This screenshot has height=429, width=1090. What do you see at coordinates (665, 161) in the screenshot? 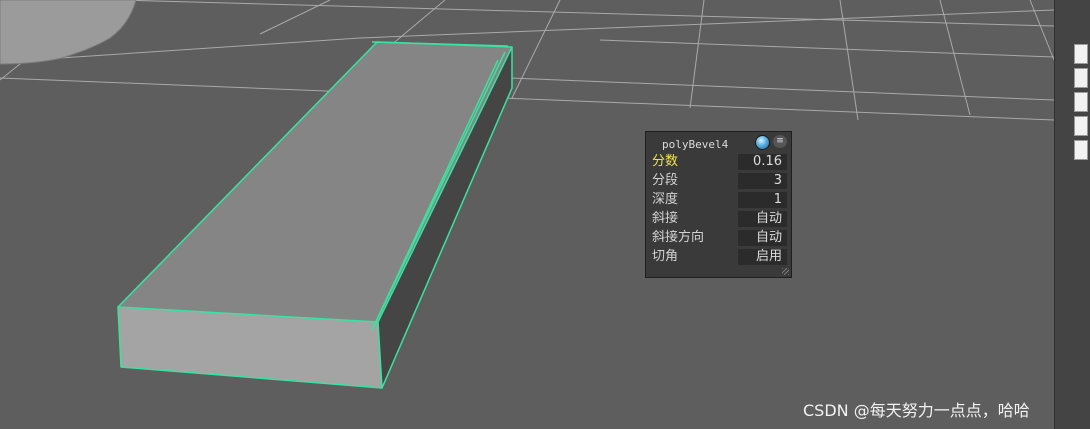
I see `attribute-label: 分数` at bounding box center [665, 161].